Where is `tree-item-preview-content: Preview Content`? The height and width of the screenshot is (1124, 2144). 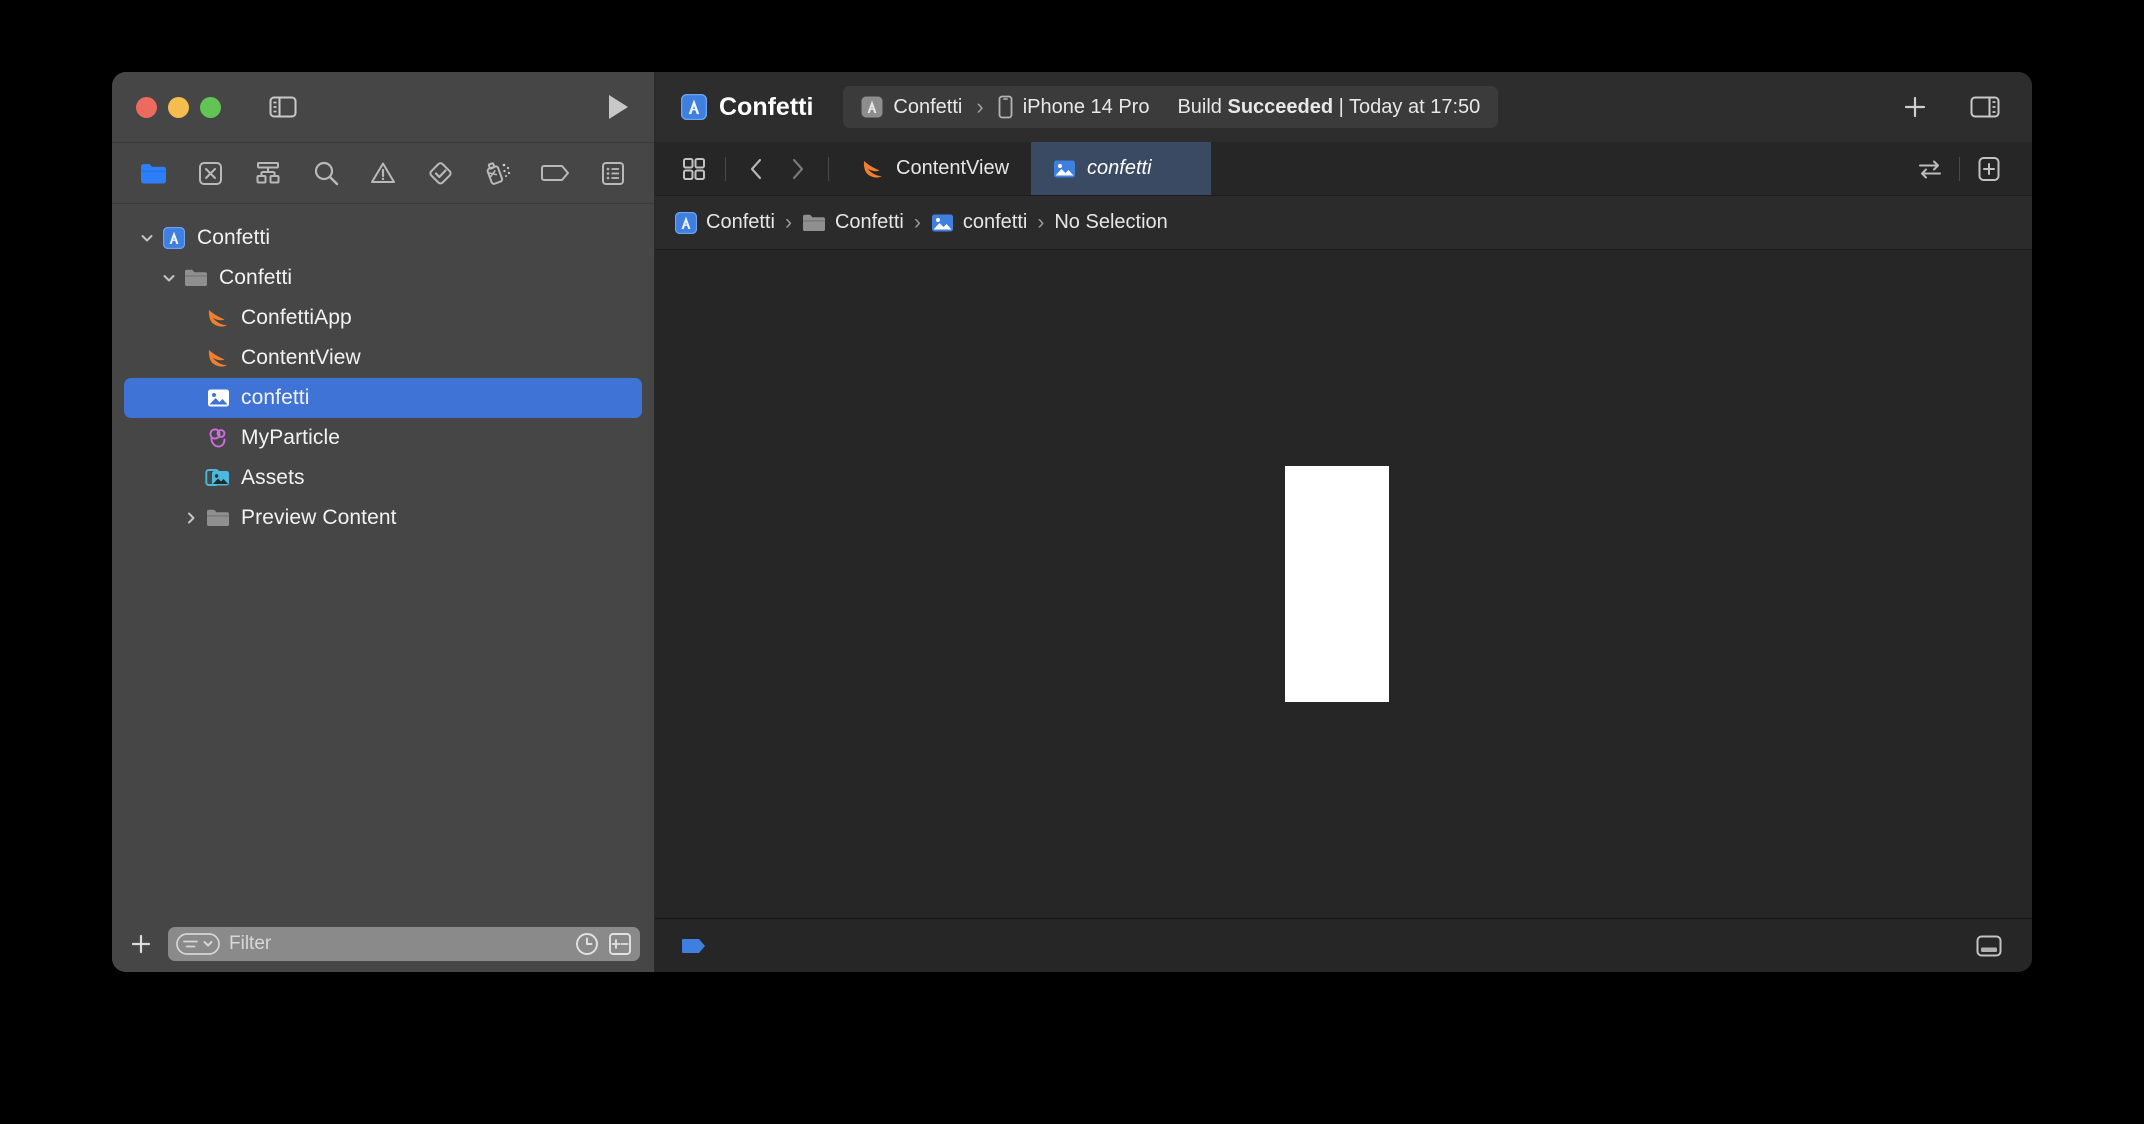
tree-item-preview-content: Preview Content is located at coordinates (383, 518).